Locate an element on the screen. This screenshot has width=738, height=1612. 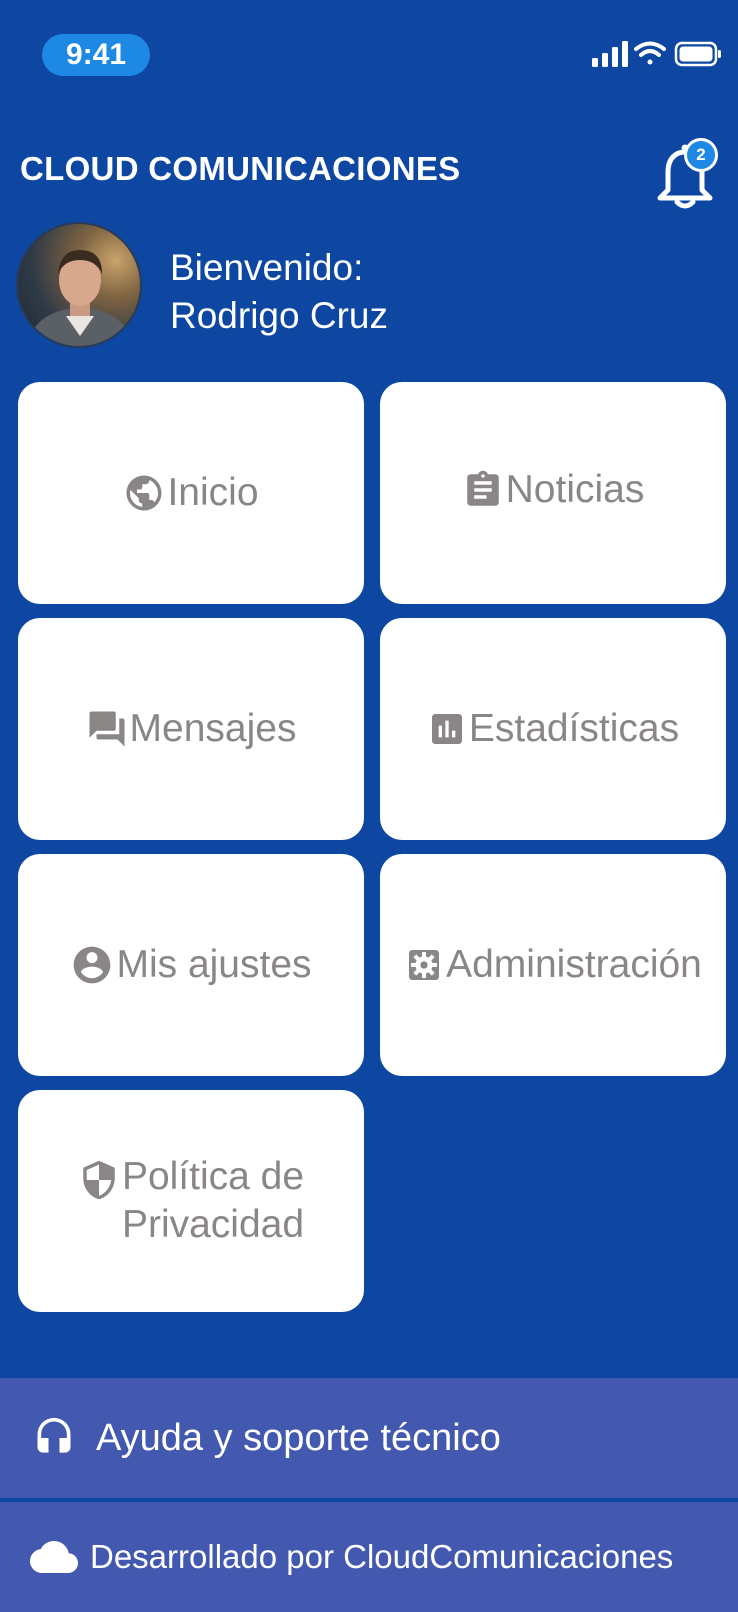
cloud-icon is located at coordinates (54, 1557).